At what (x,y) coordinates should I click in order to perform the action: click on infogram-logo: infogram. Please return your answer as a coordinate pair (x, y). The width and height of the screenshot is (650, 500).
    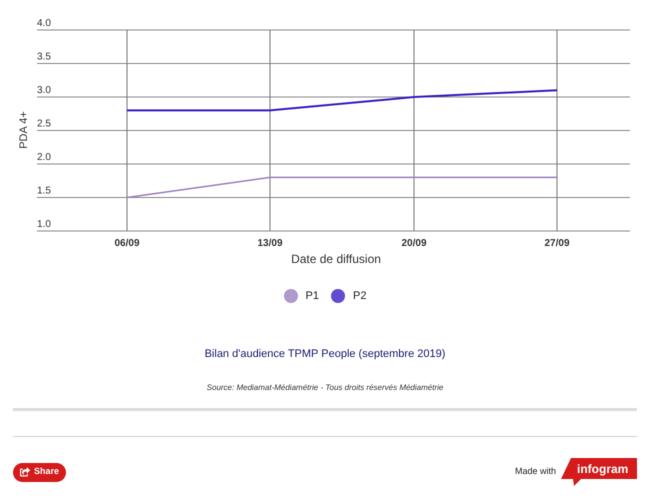
    Looking at the image, I should click on (599, 472).